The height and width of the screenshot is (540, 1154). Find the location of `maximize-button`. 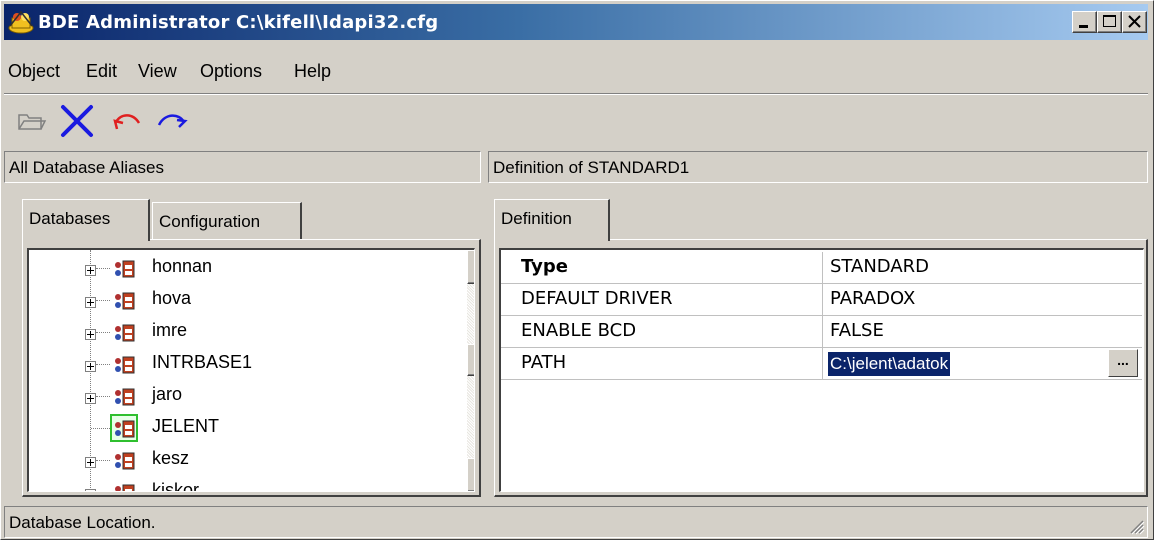

maximize-button is located at coordinates (1109, 22).